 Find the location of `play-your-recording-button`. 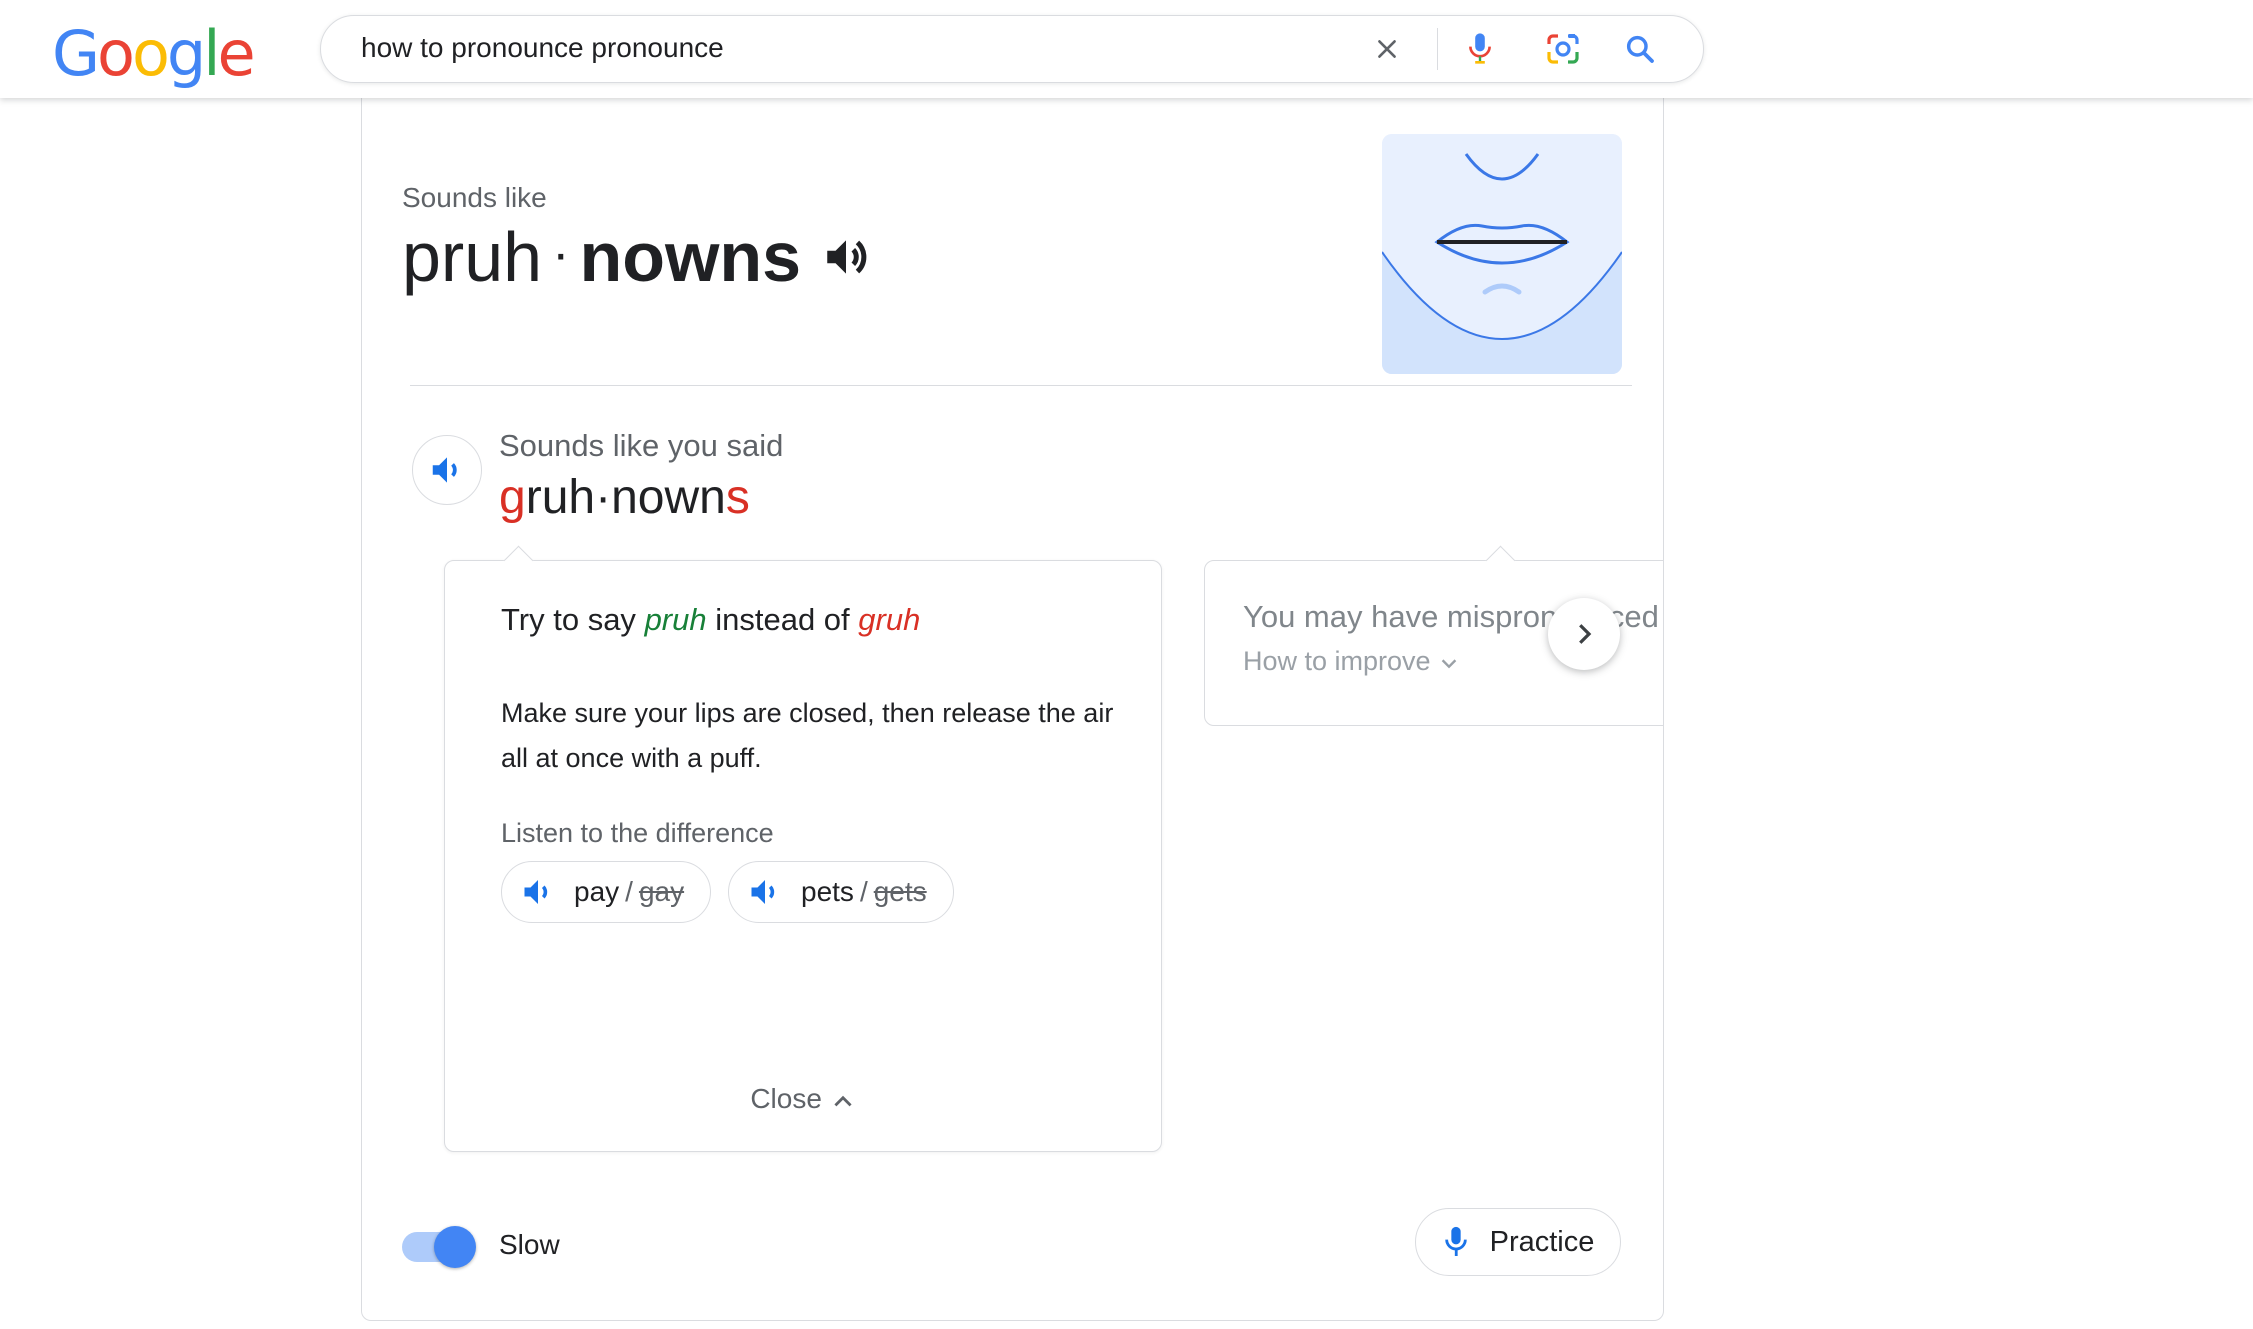

play-your-recording-button is located at coordinates (447, 470).